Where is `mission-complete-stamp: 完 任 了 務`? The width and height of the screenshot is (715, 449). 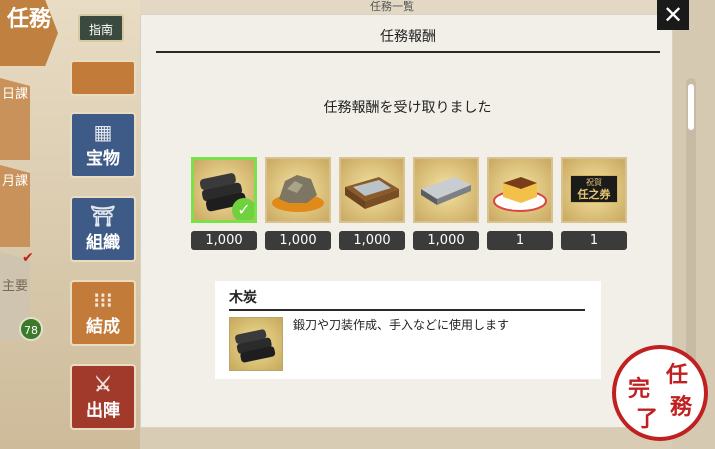 mission-complete-stamp: 完 任 了 務 is located at coordinates (660, 393).